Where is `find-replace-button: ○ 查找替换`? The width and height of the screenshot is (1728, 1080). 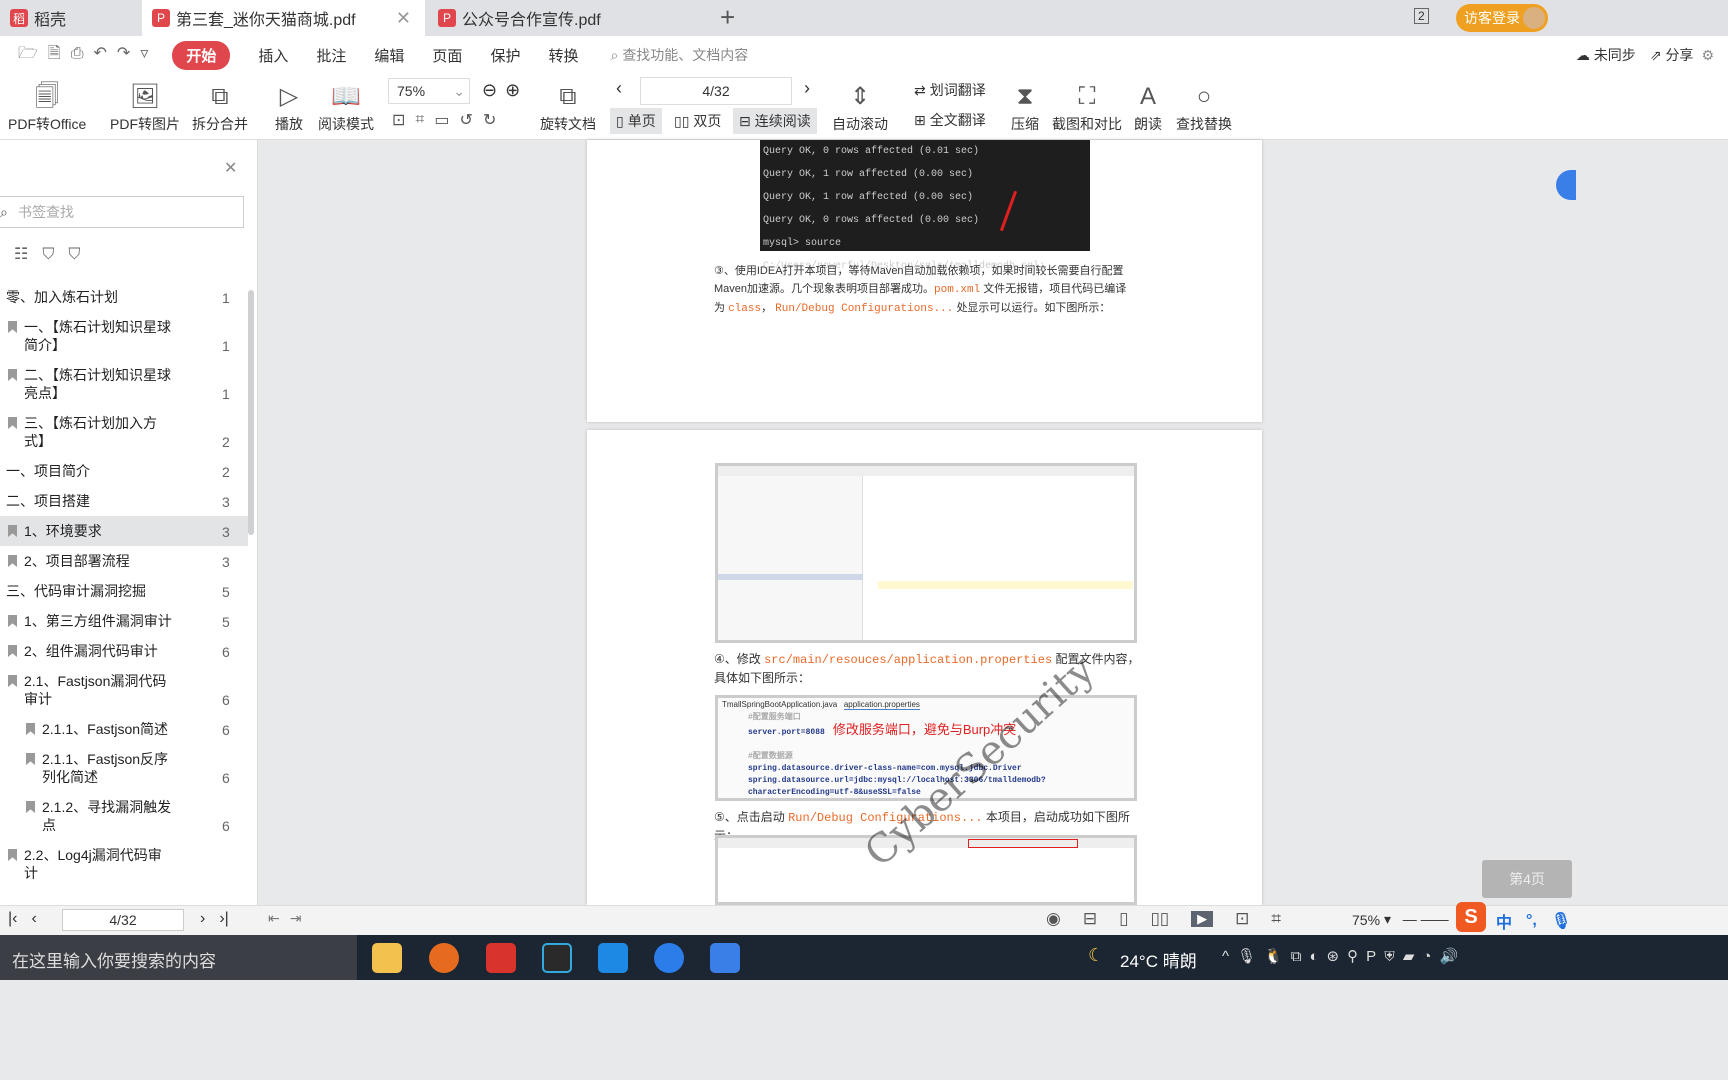
find-replace-button: ○ 查找替换 is located at coordinates (1204, 107).